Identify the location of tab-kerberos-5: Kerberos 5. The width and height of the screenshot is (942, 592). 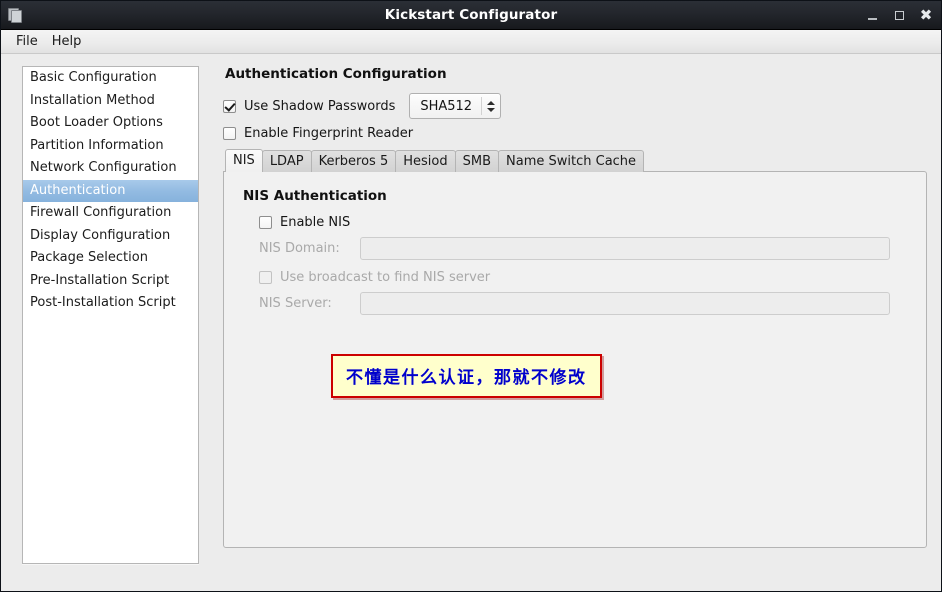
(353, 161).